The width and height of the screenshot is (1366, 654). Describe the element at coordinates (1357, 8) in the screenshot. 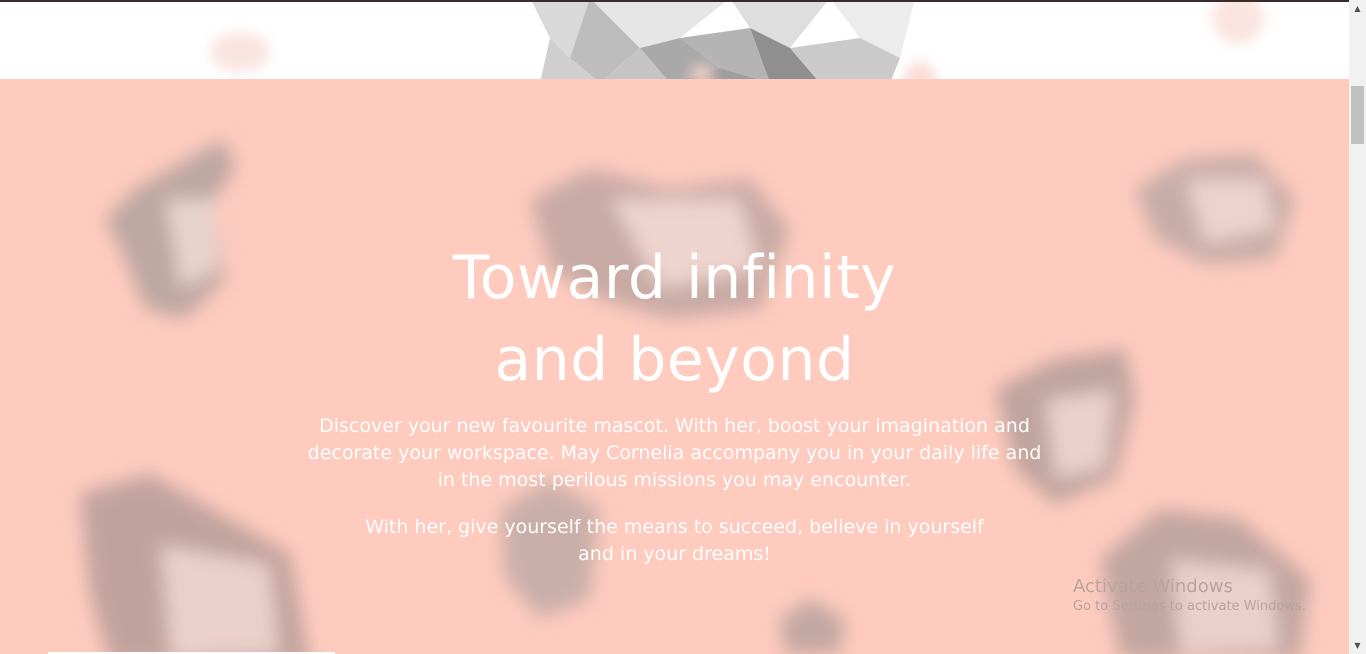

I see `scroll-up-arrow-icon: ▲` at that location.